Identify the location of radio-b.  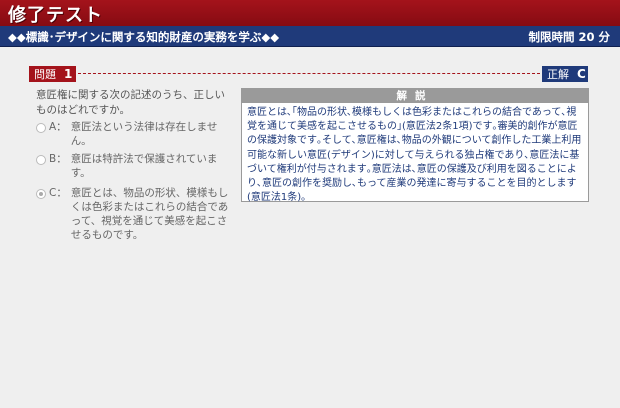
(41, 160).